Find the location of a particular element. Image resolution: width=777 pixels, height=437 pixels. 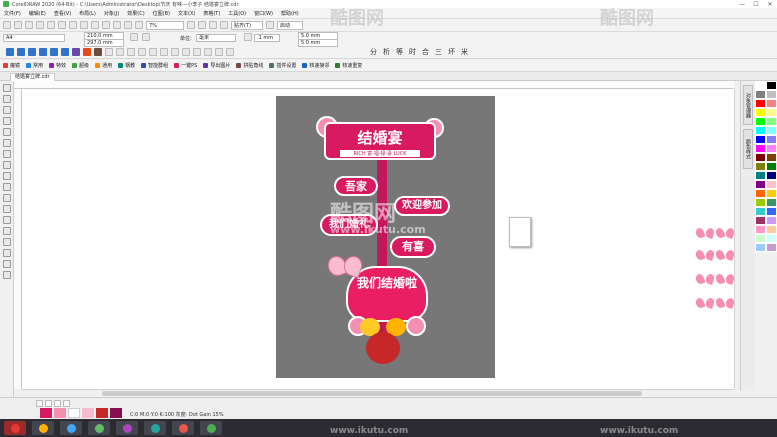

group-icon is located at coordinates (153, 52).